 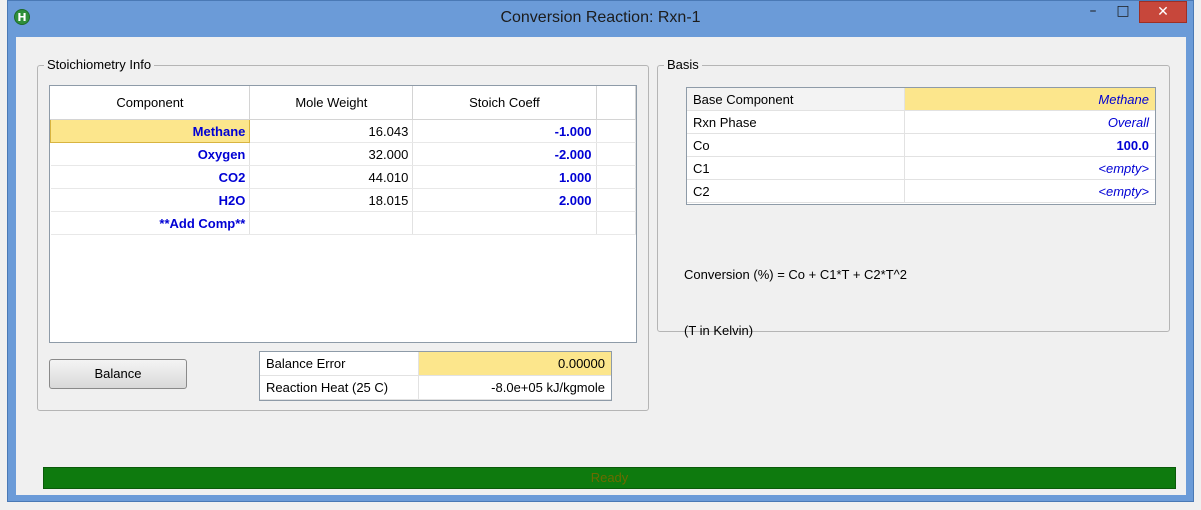 What do you see at coordinates (339, 364) in the screenshot?
I see `balance-error-label: Balance Error` at bounding box center [339, 364].